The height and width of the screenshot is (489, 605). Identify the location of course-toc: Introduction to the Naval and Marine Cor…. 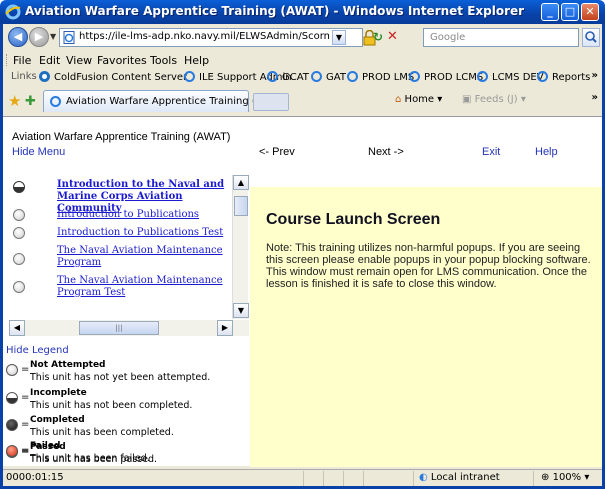
(129, 249).